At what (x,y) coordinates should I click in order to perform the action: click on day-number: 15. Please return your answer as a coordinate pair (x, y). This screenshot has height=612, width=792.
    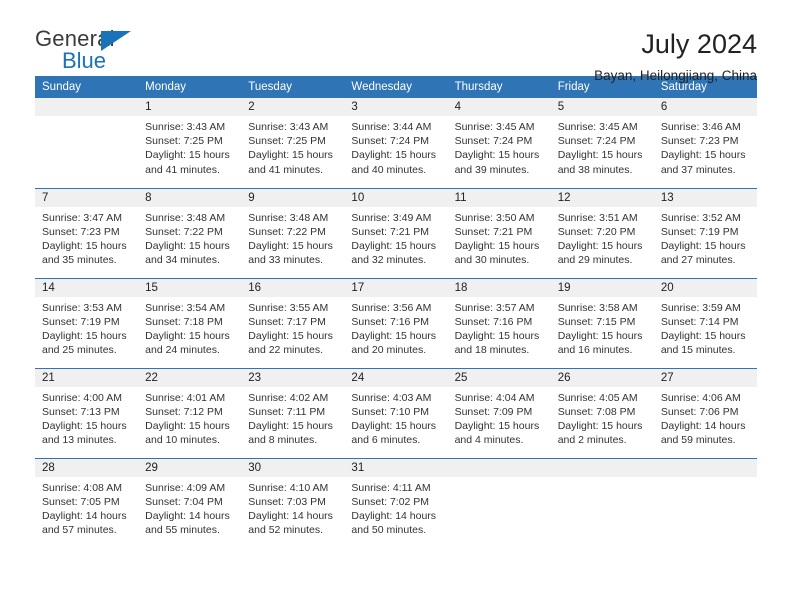
    Looking at the image, I should click on (190, 287).